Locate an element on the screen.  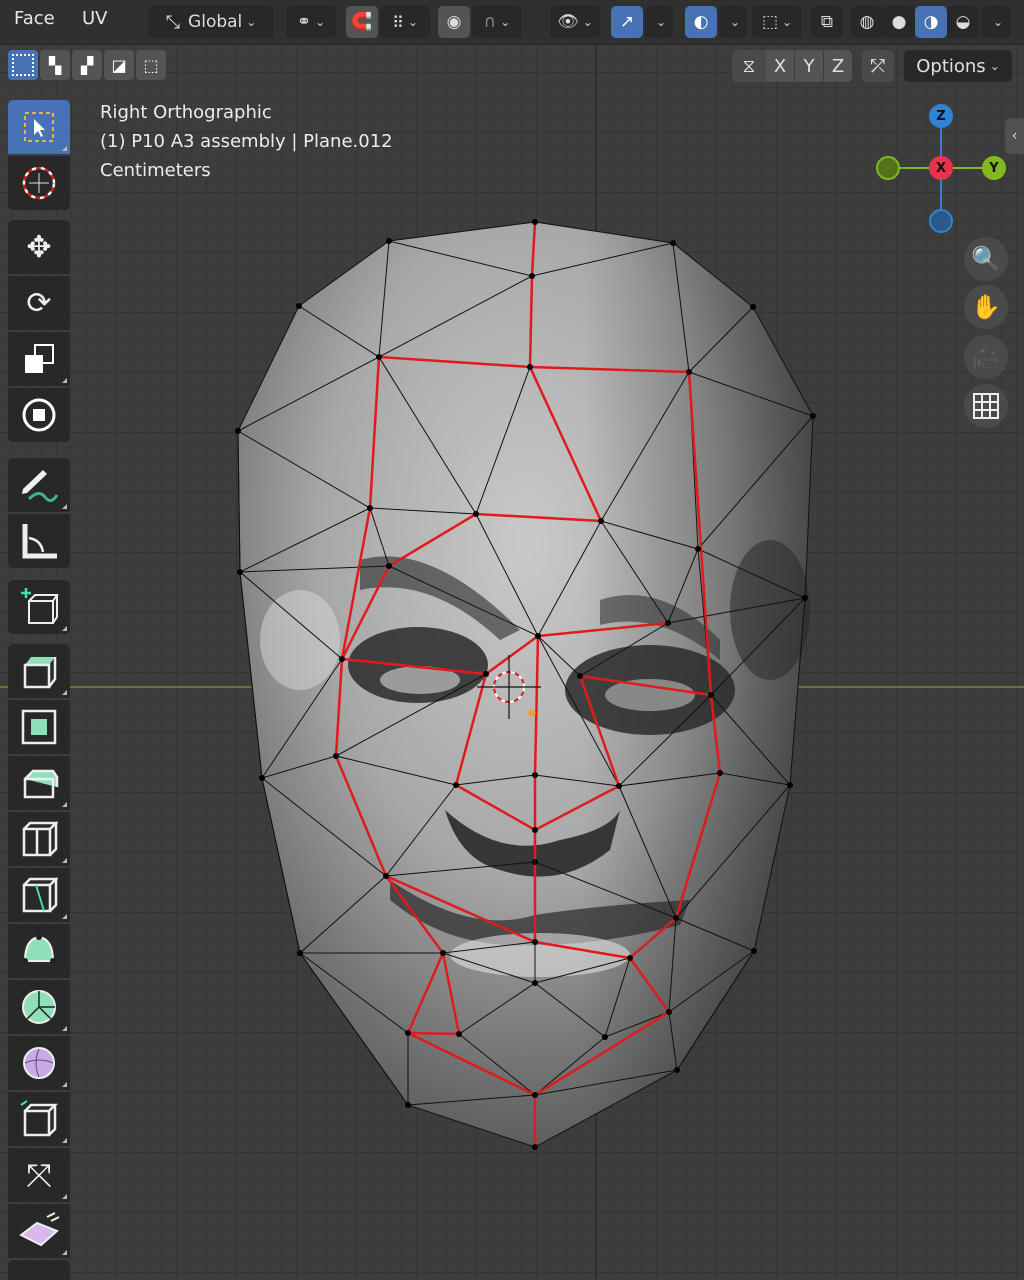
knife-icon is located at coordinates (40, 895).